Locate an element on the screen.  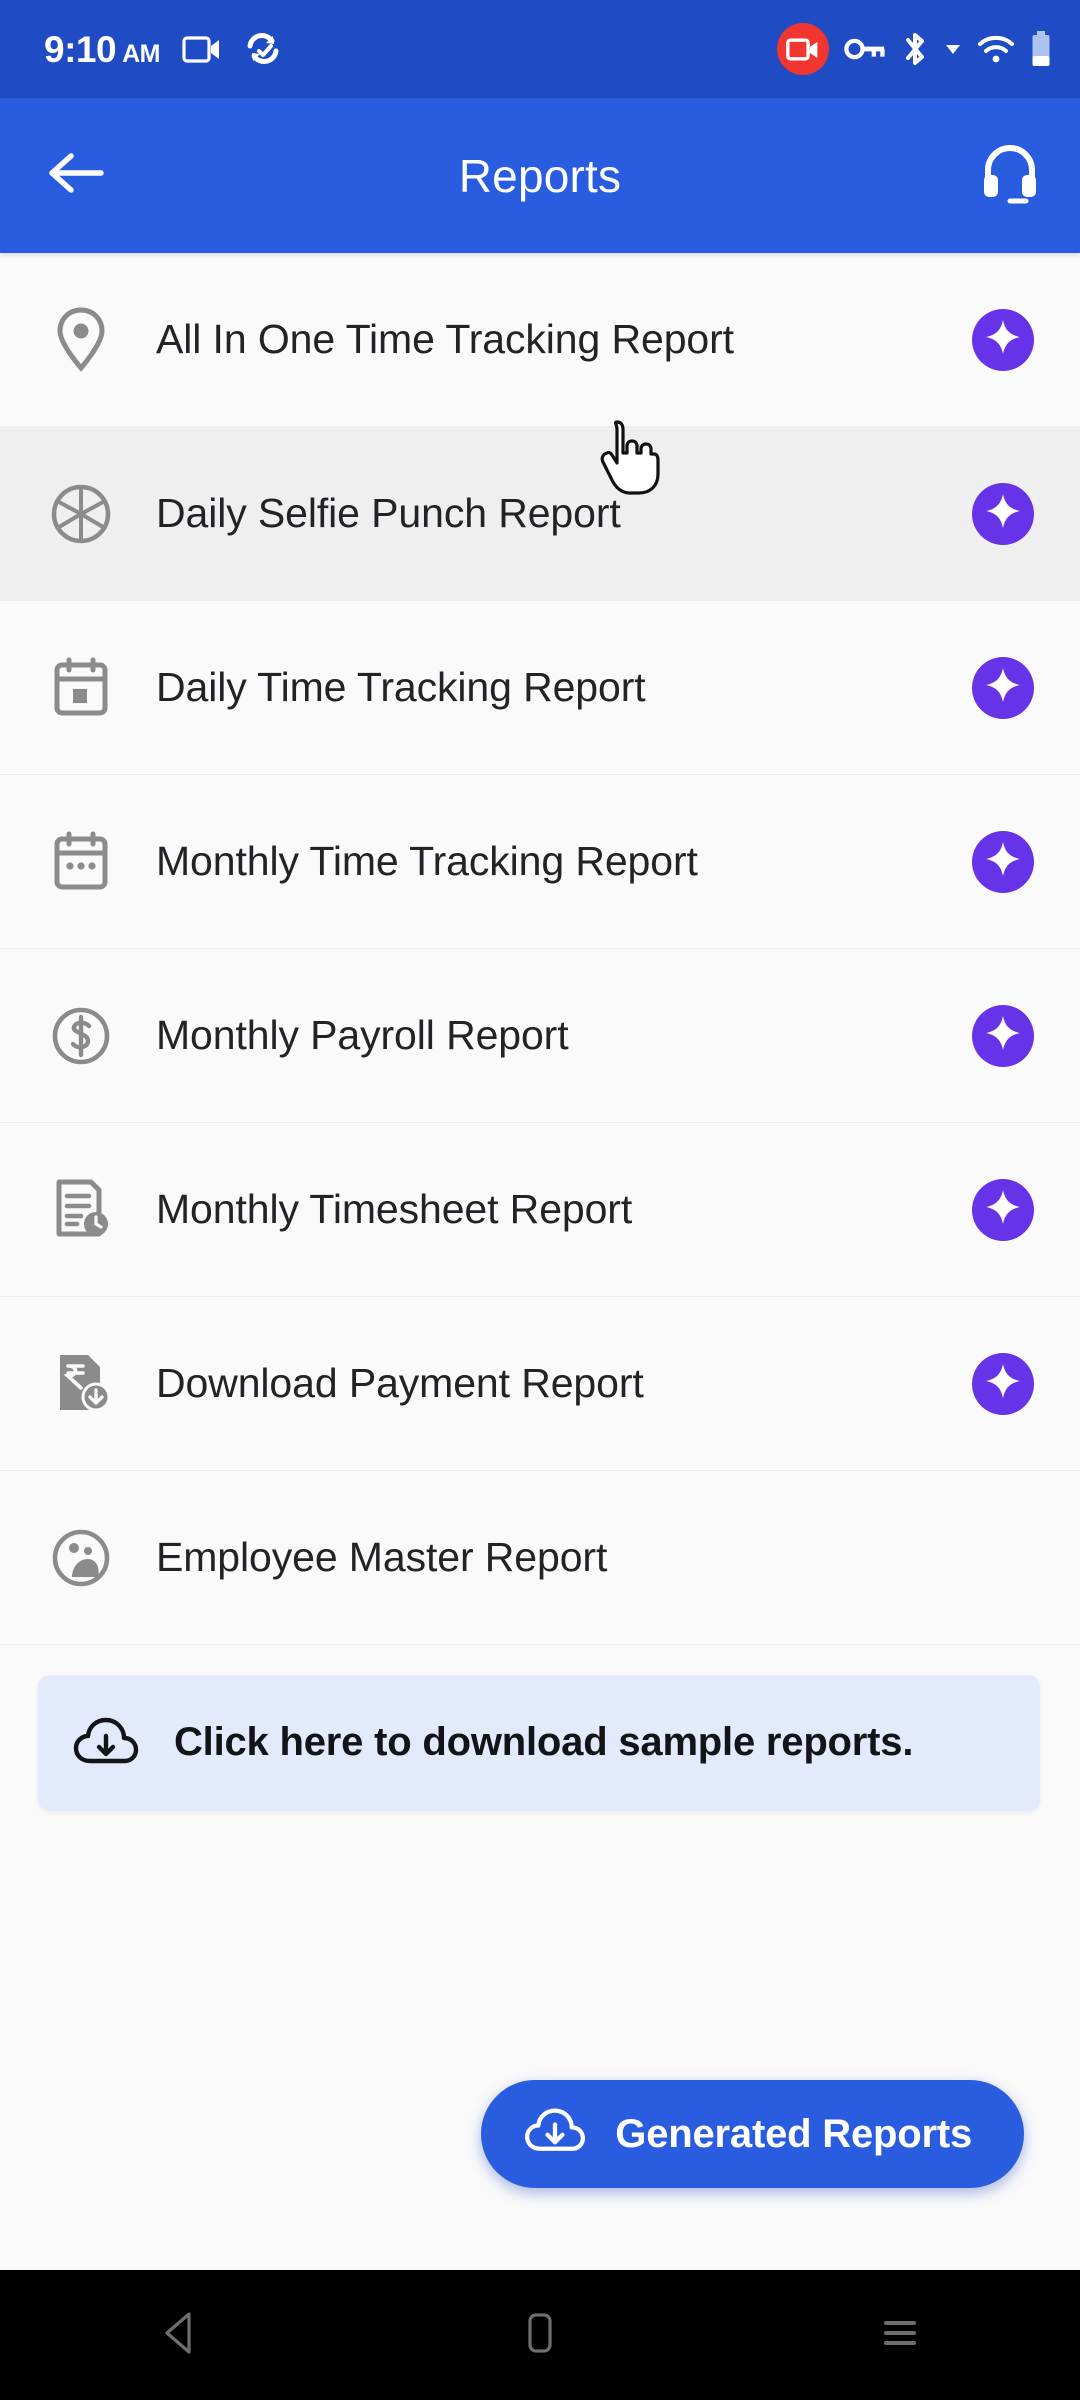
support-button is located at coordinates (1010, 176).